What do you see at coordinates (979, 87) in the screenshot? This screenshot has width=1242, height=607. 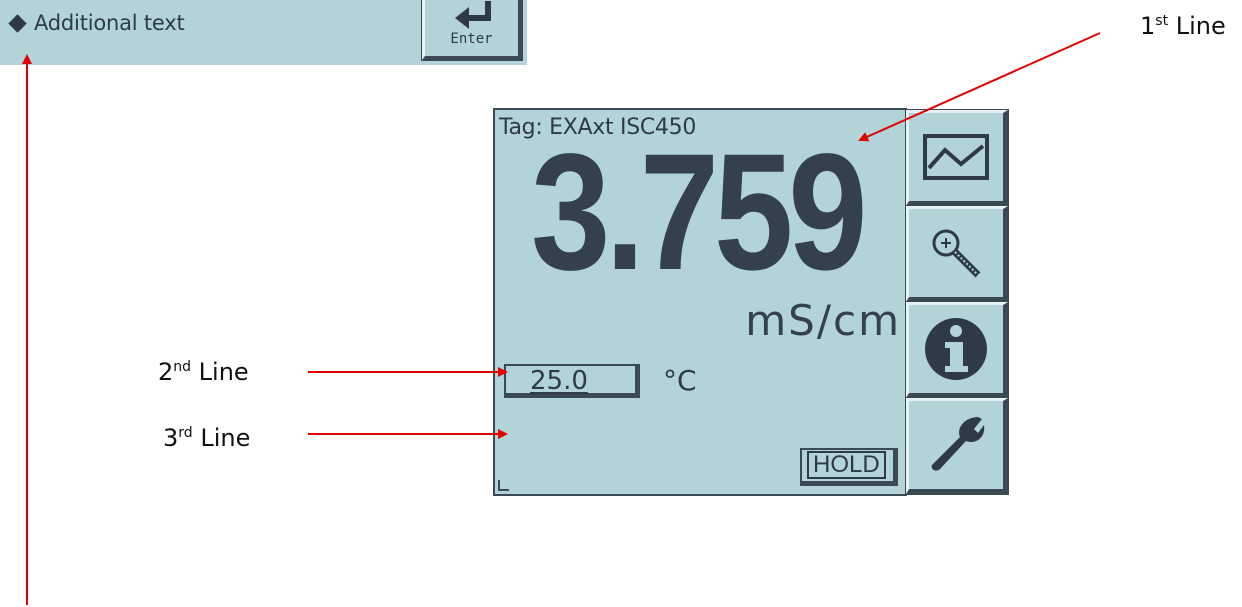 I see `arrow-first-line` at bounding box center [979, 87].